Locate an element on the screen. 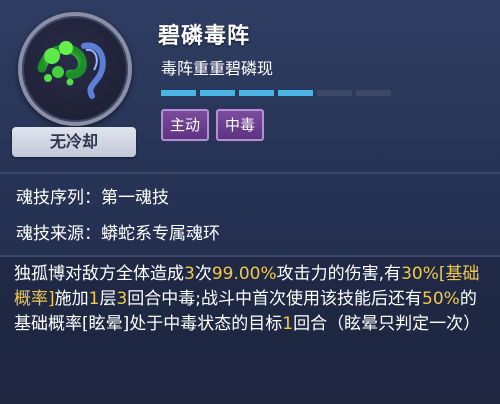 The width and height of the screenshot is (500, 404). desc-text: 次 is located at coordinates (203, 274).